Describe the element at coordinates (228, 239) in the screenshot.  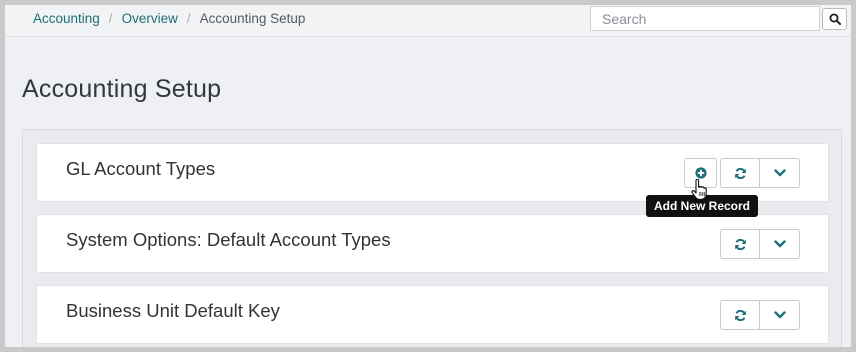
I see `card-title: System Options: Default Account Types` at that location.